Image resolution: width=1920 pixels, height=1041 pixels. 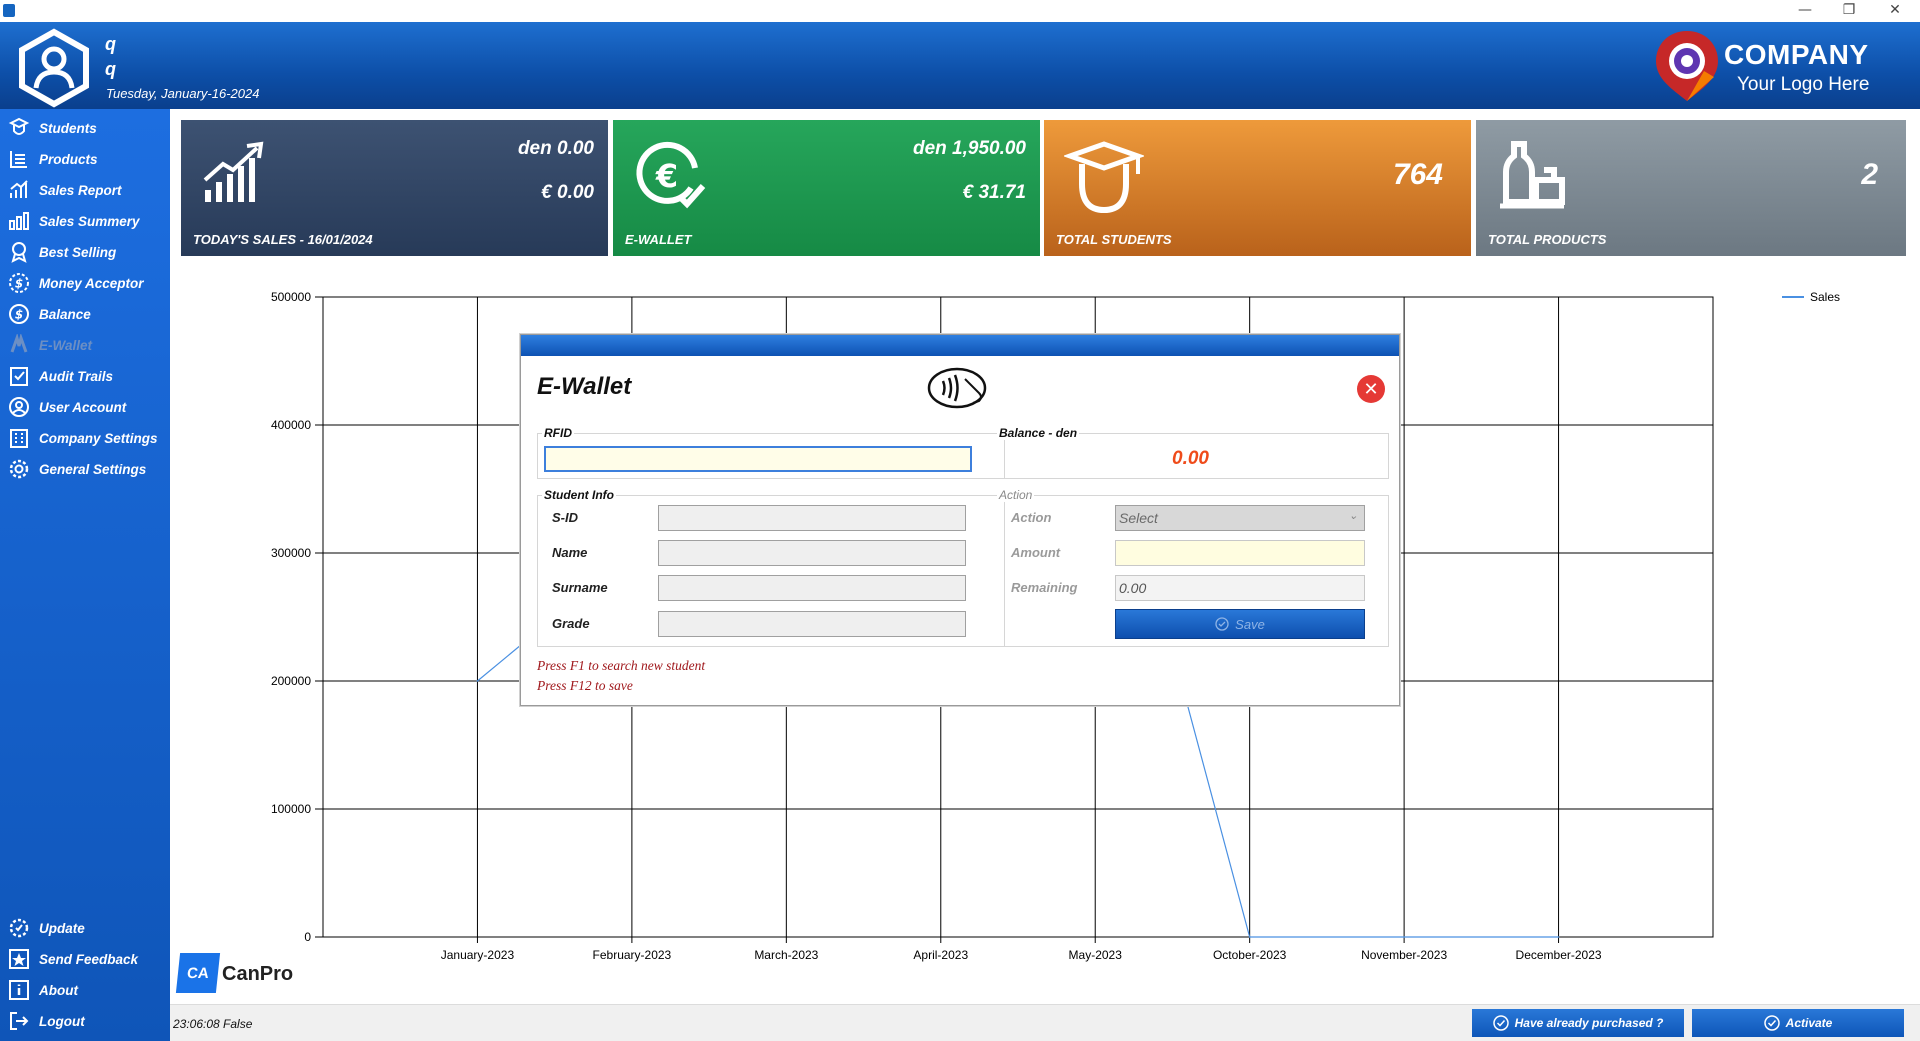 What do you see at coordinates (558, 433) in the screenshot?
I see `rfid-label: RFID` at bounding box center [558, 433].